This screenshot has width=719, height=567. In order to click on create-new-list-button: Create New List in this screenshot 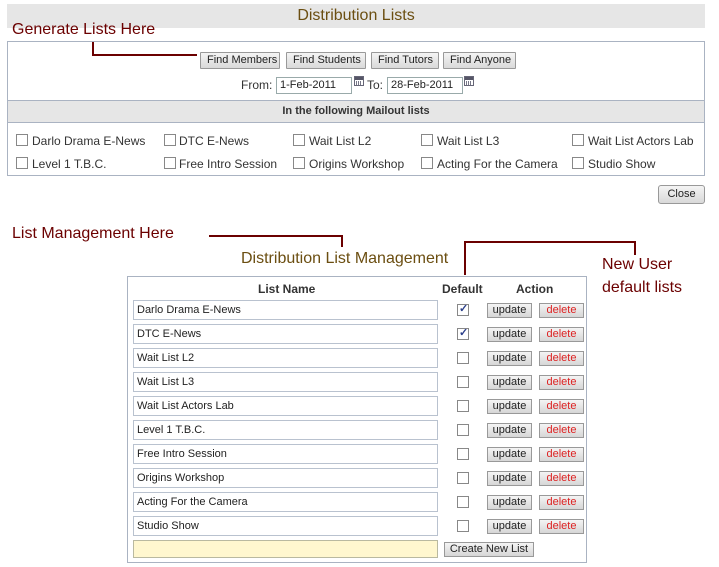, I will do `click(489, 549)`.